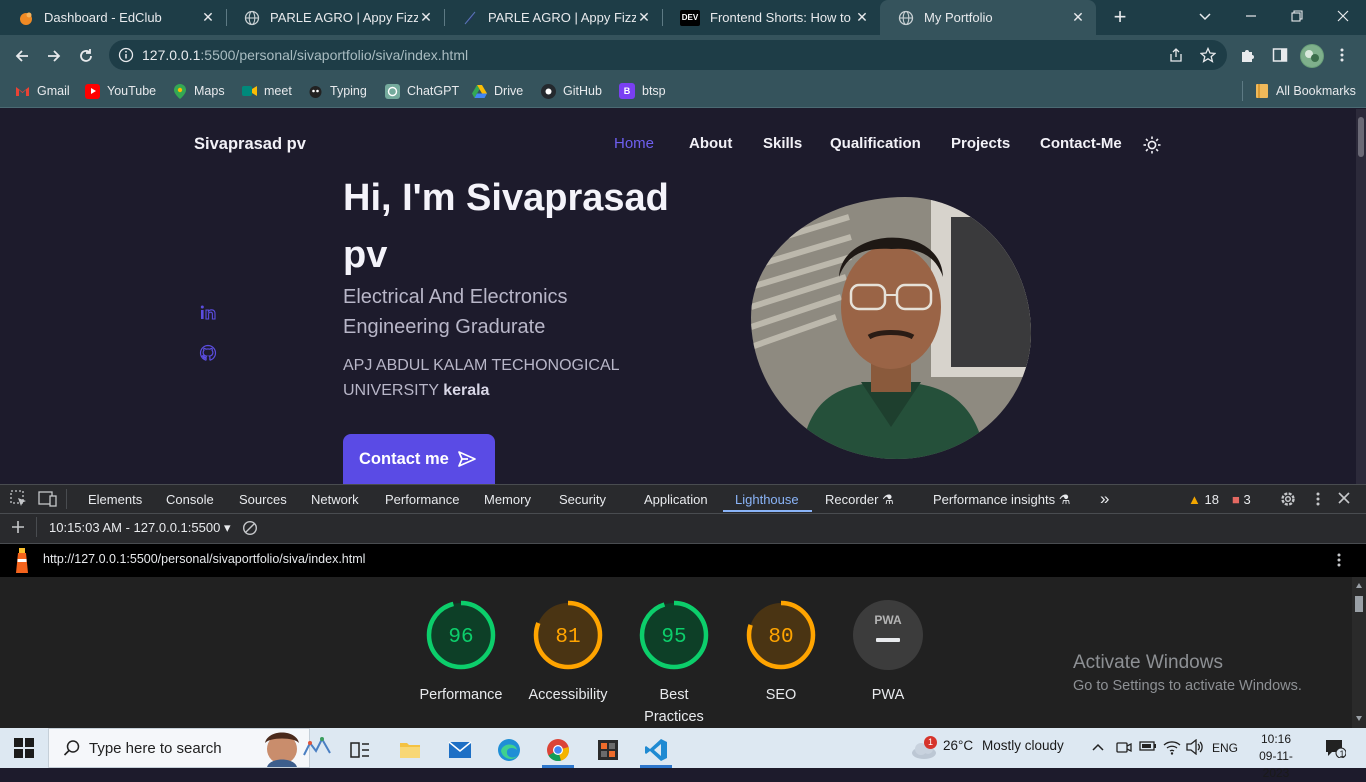 The height and width of the screenshot is (782, 1366). Describe the element at coordinates (507, 499) in the screenshot. I see `devtools-tab-memory: Memory` at that location.